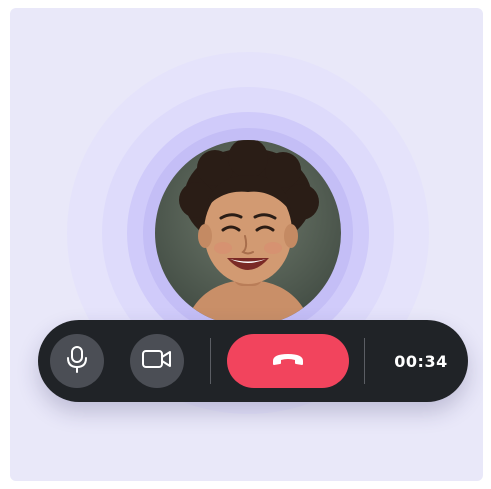 The image size is (491, 489). I want to click on call-control-bar: 00:34, so click(253, 361).